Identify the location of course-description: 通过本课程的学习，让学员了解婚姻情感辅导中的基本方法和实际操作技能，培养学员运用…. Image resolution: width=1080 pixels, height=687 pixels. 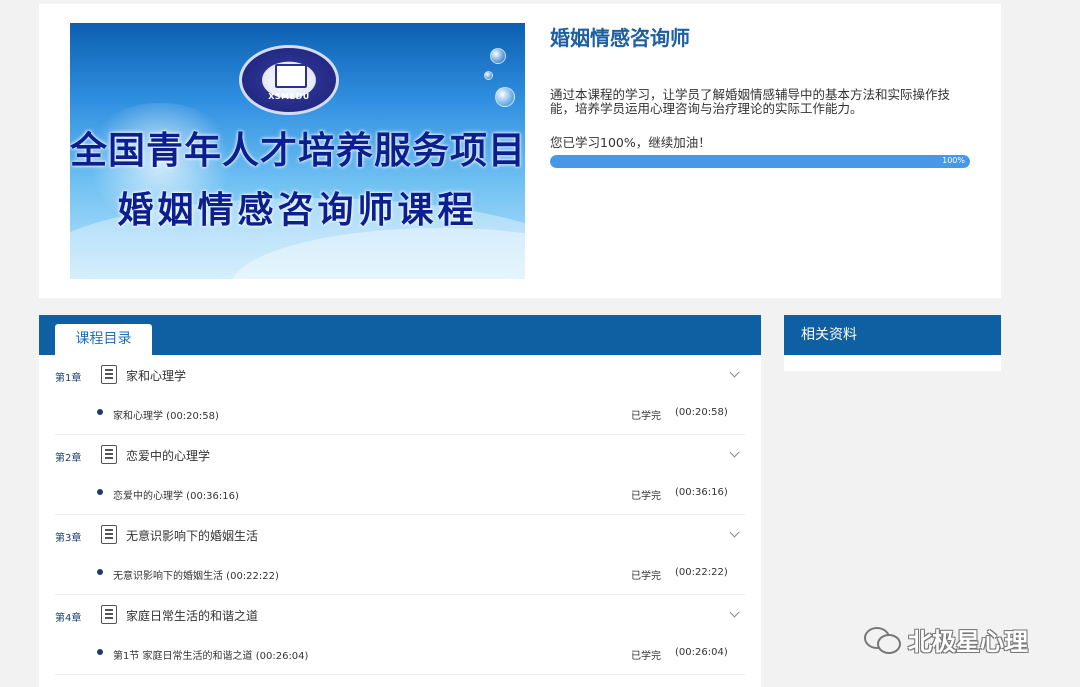
(750, 101).